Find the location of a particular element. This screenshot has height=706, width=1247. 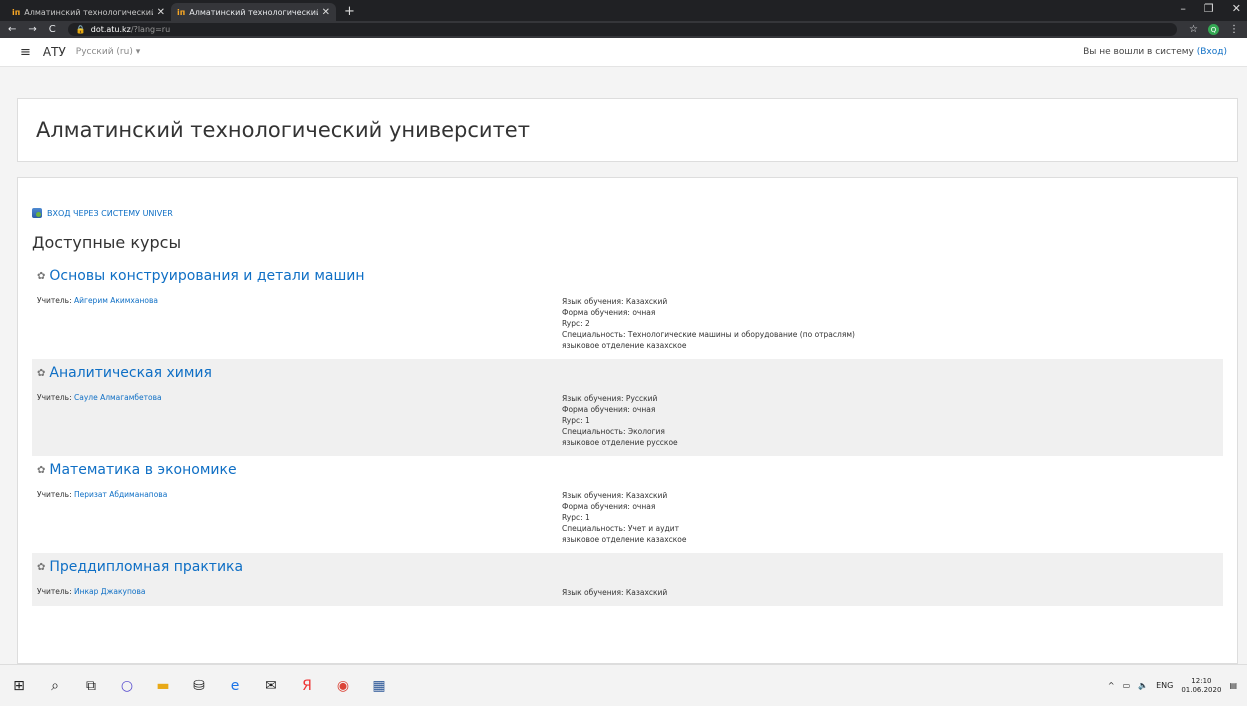

available-courses-heading: Доступные курсы is located at coordinates (107, 242).